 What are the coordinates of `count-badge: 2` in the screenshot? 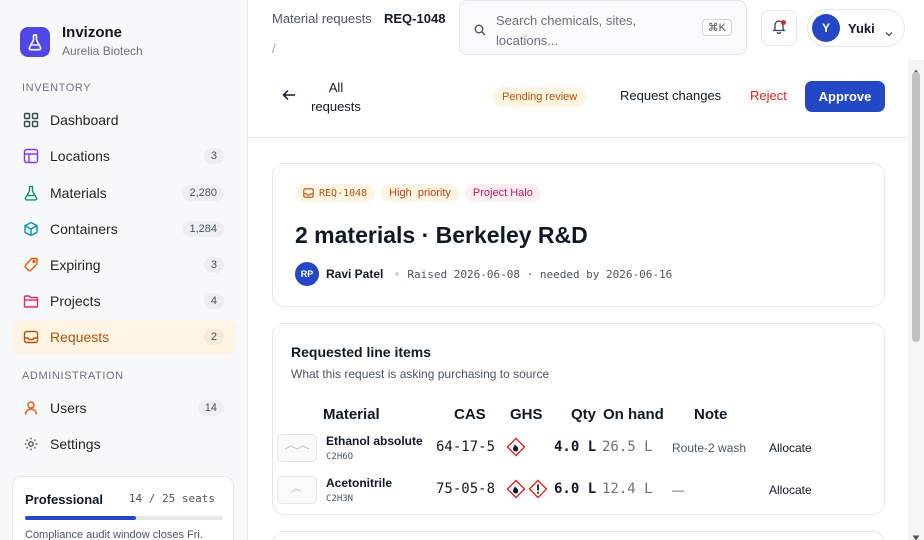 It's located at (213, 337).